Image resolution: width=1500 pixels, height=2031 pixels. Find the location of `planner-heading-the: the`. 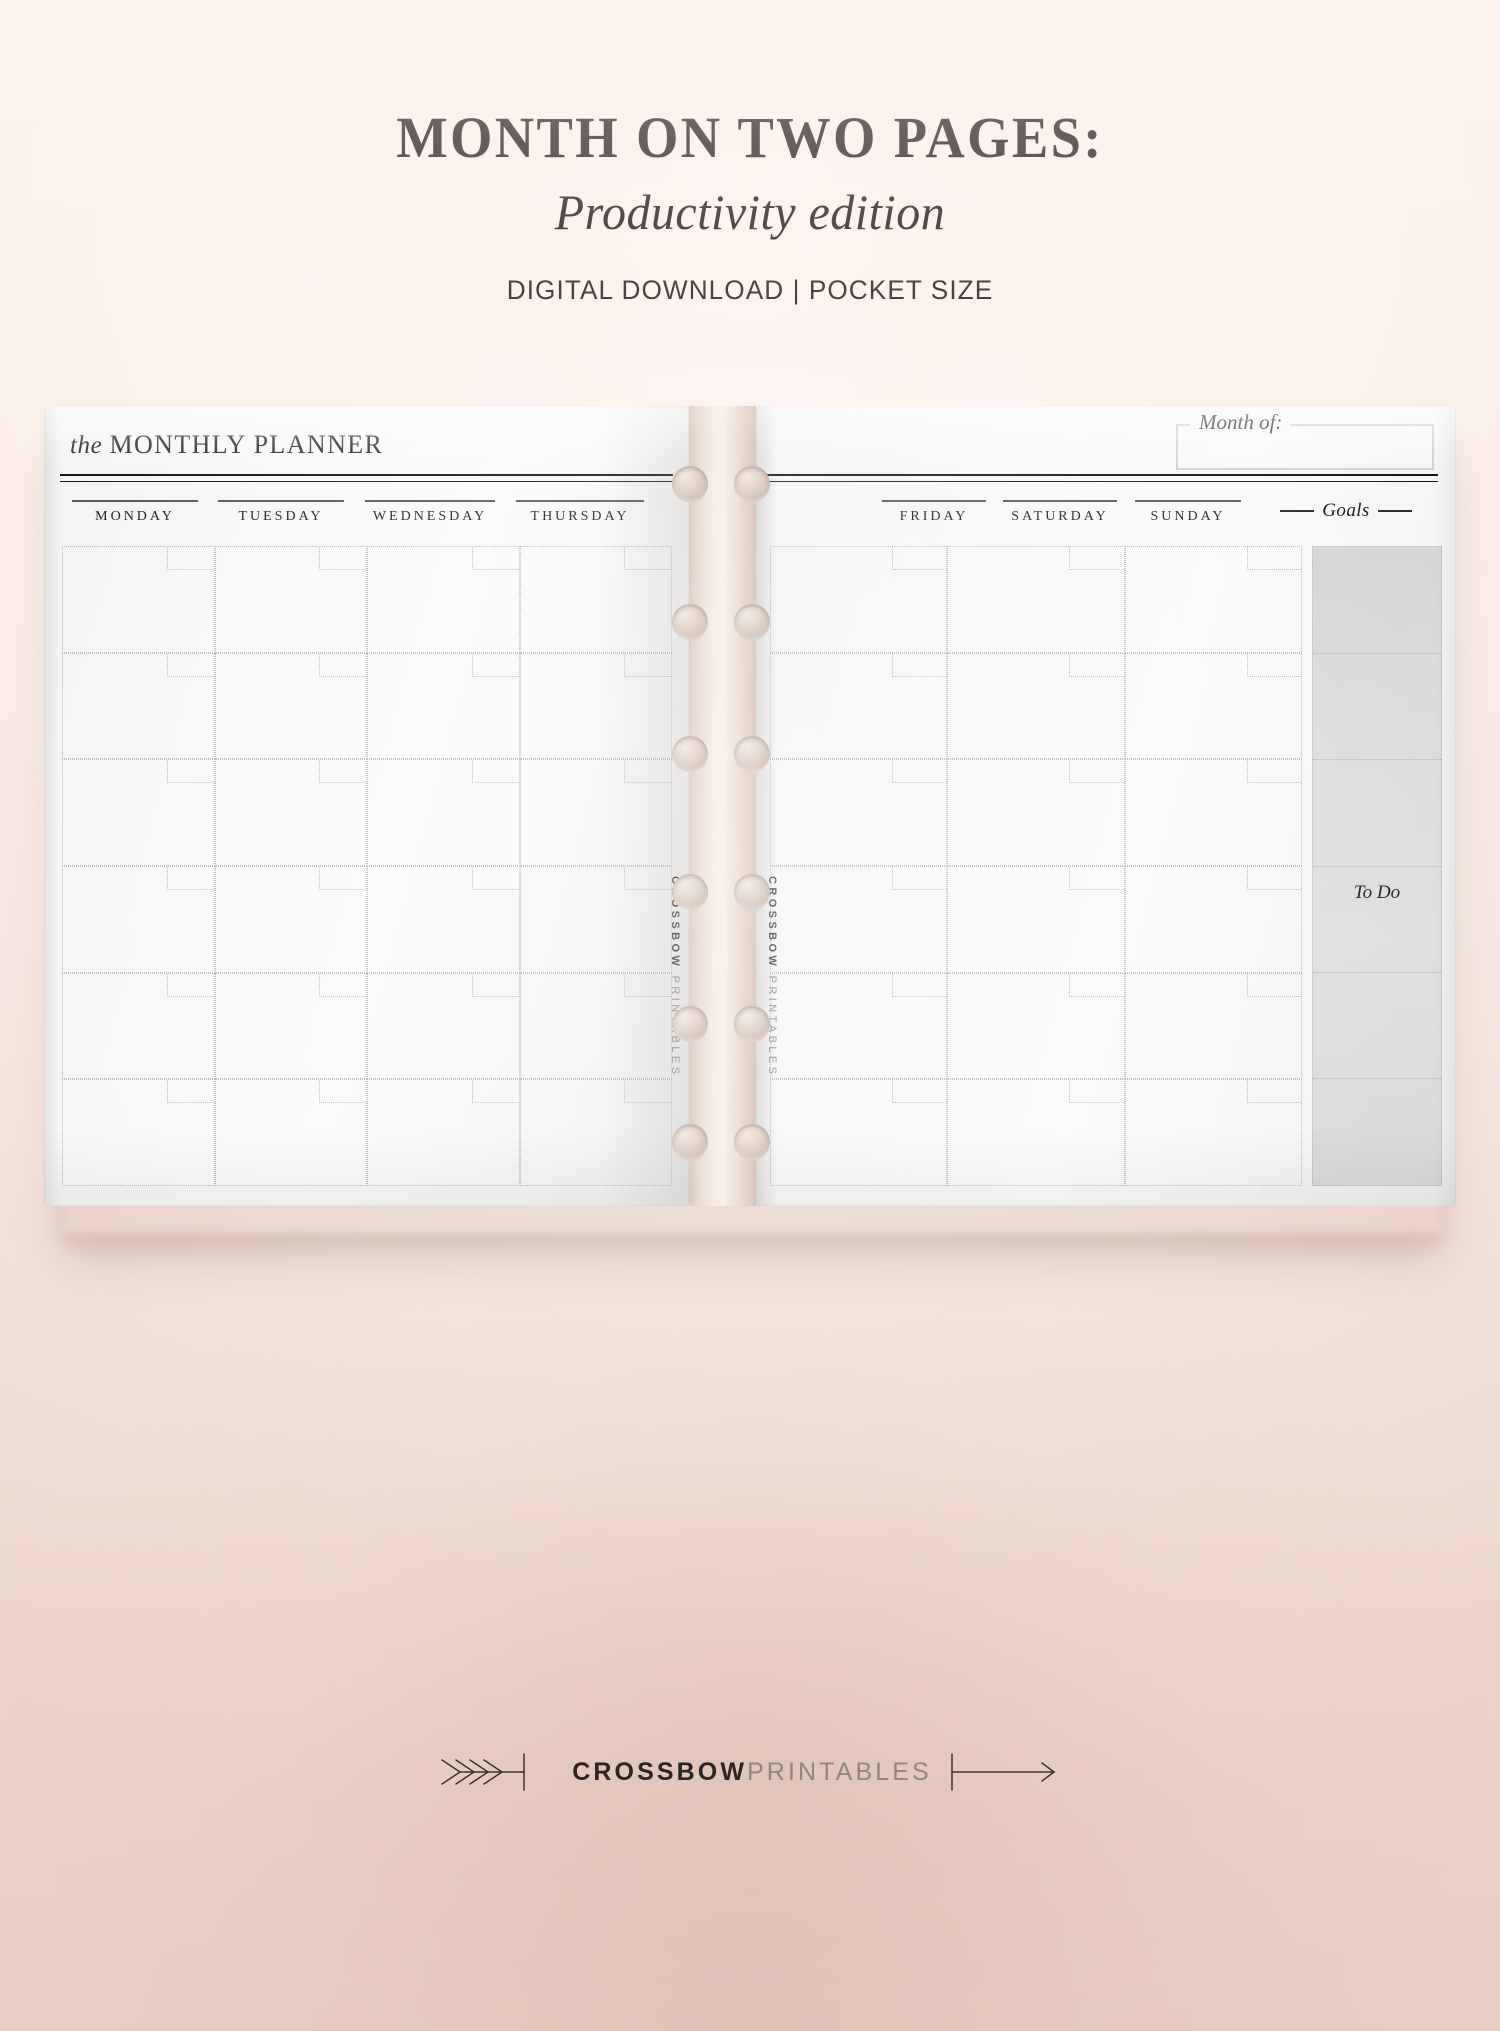

planner-heading-the: the is located at coordinates (86, 445).